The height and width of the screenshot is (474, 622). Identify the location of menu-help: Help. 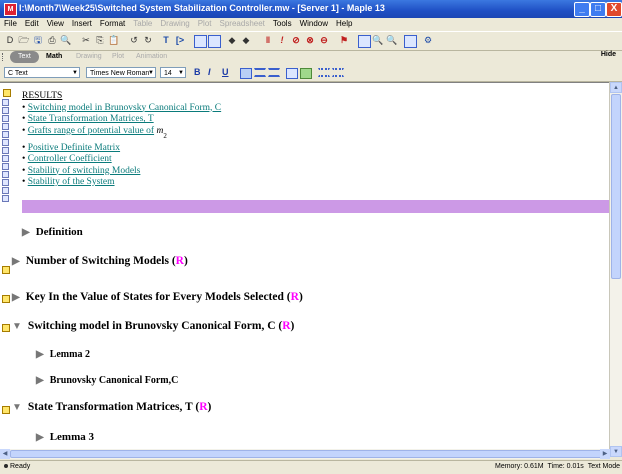
(344, 23).